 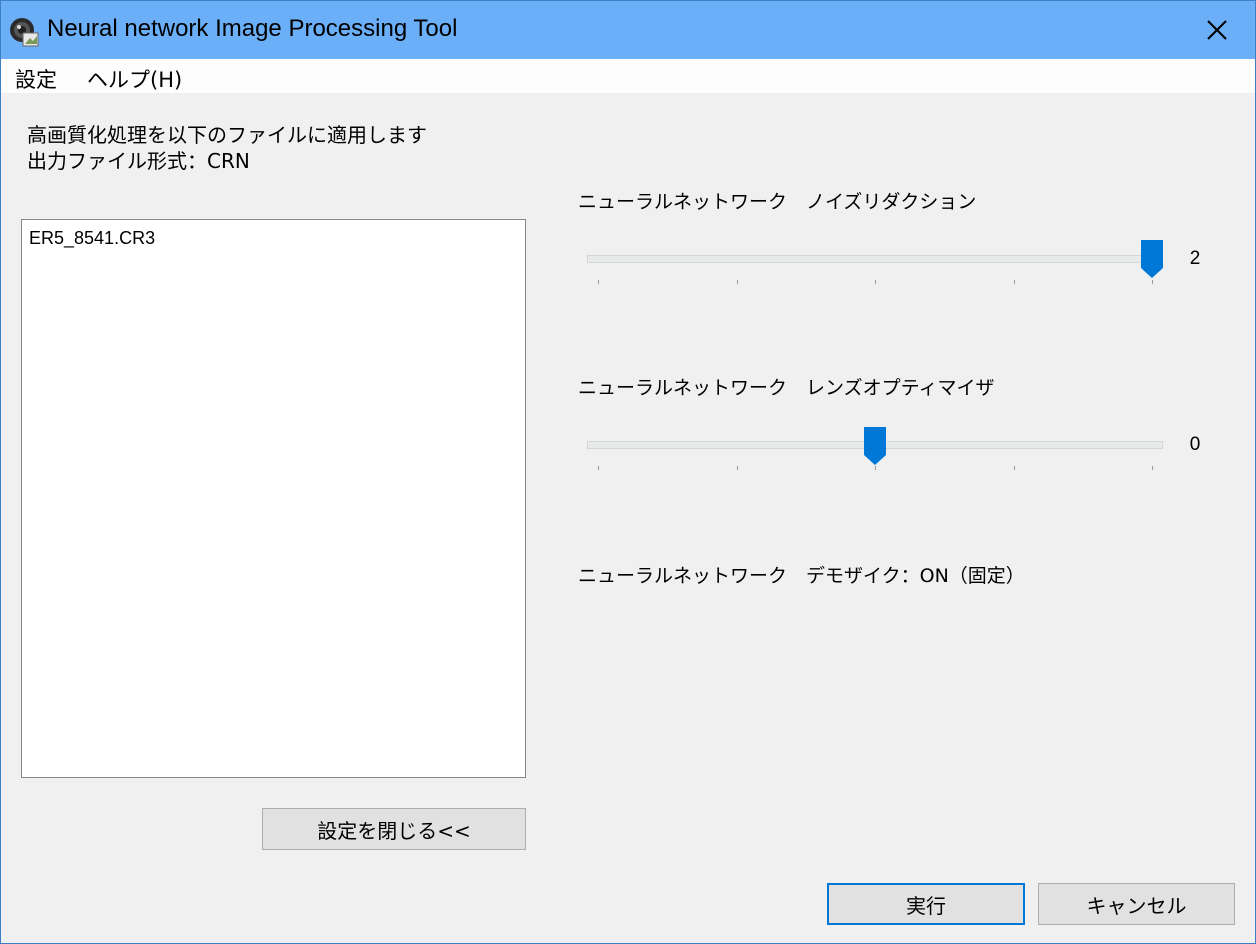 What do you see at coordinates (1195, 444) in the screenshot?
I see `lens-optimizer-value: 0` at bounding box center [1195, 444].